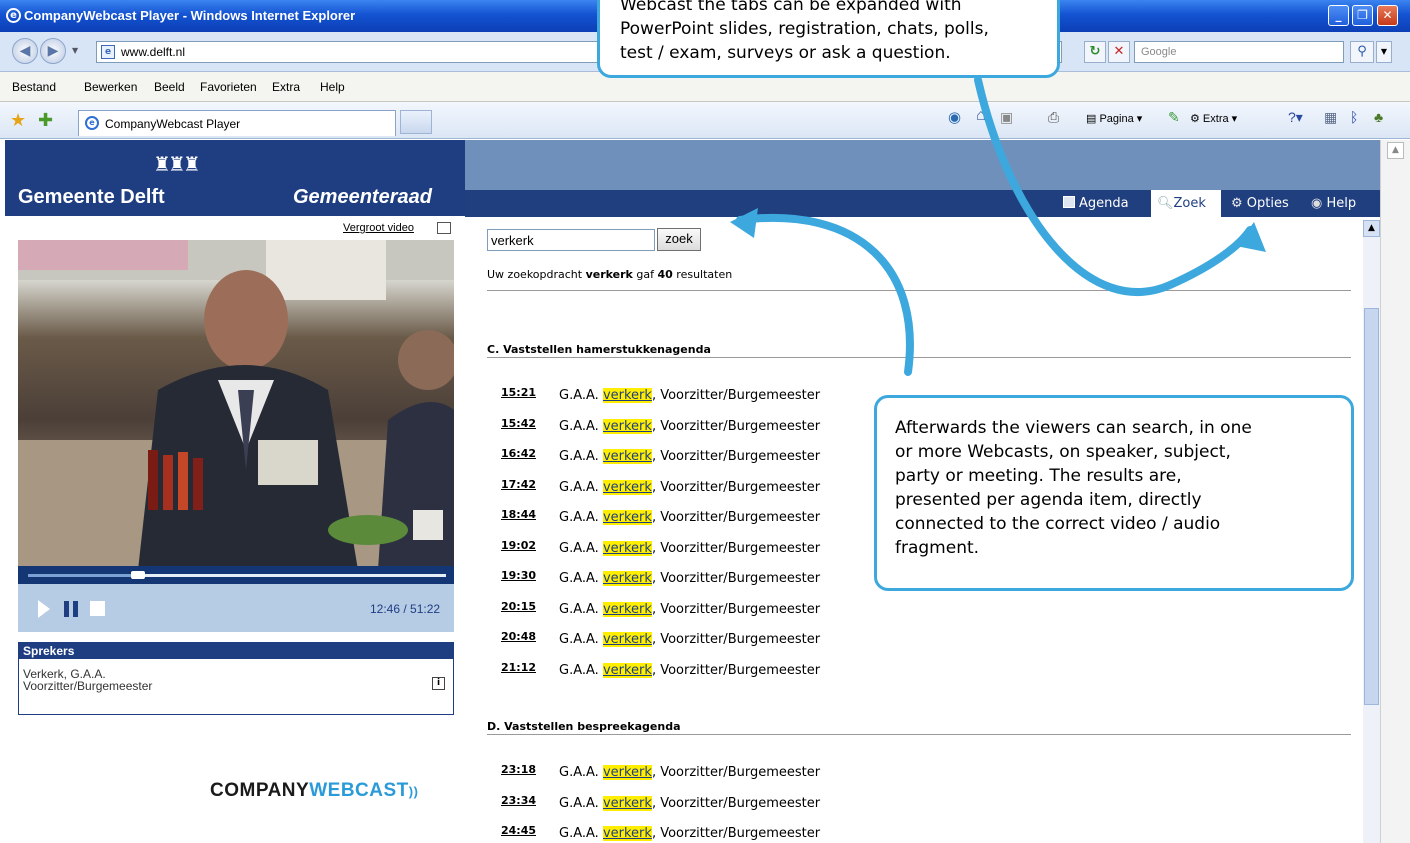 Image resolution: width=1410 pixels, height=843 pixels. I want to click on arrow-head-search, so click(744, 223).